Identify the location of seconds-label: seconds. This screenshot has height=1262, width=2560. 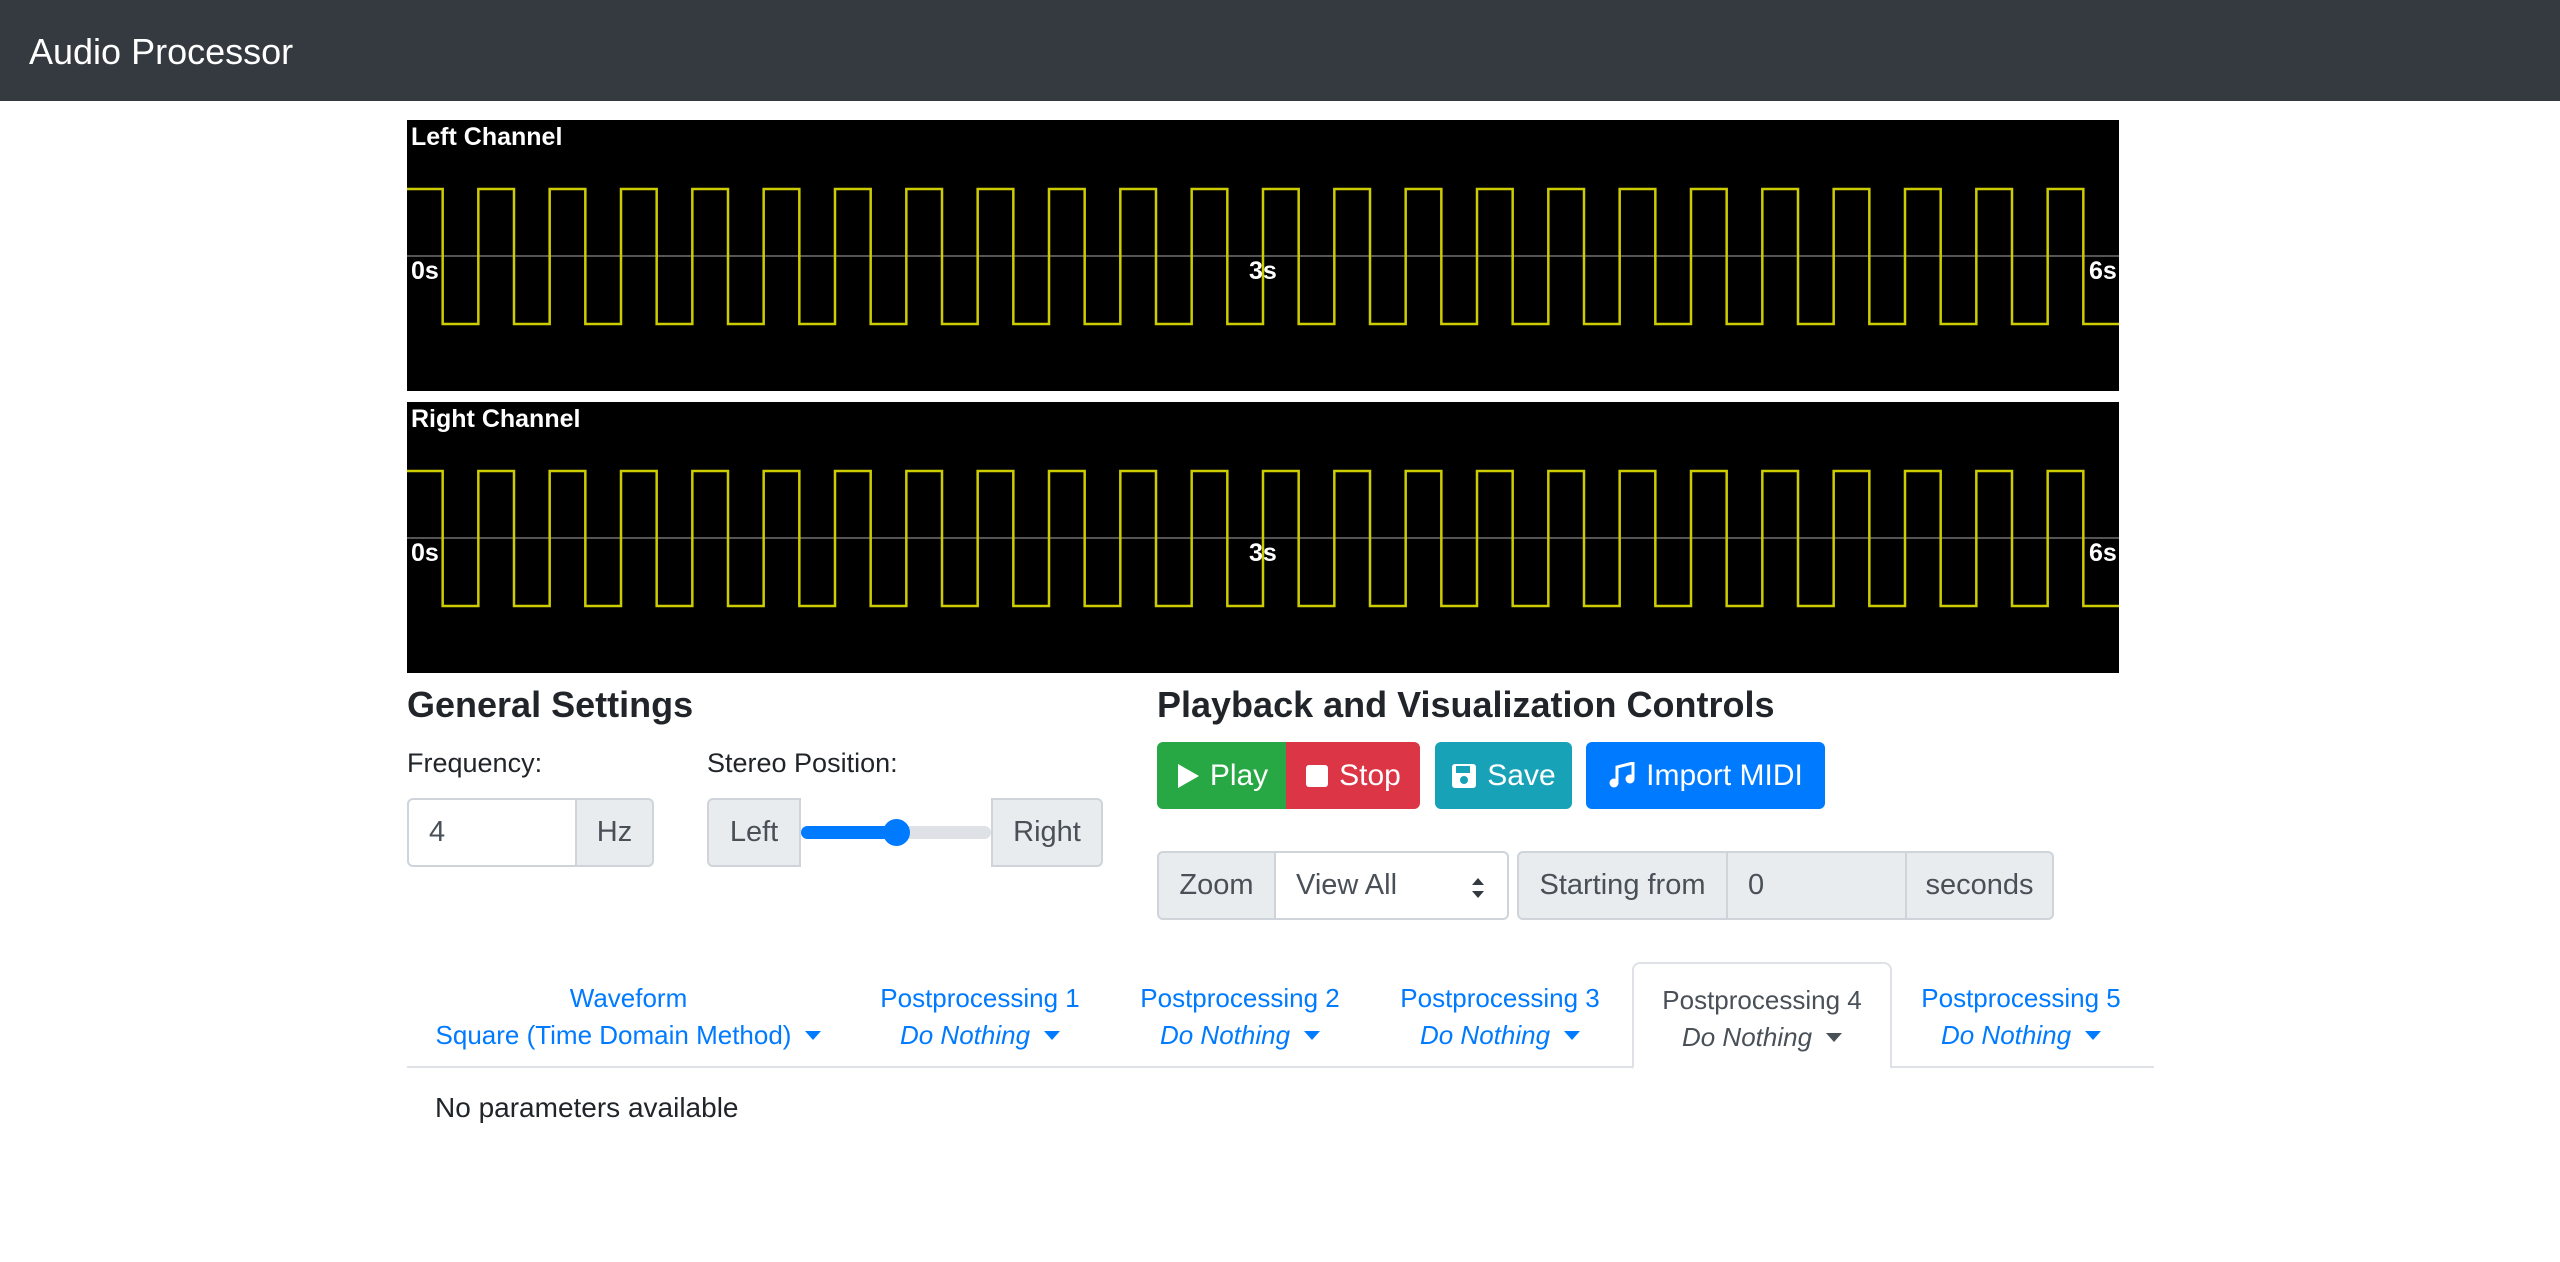
(1980, 885).